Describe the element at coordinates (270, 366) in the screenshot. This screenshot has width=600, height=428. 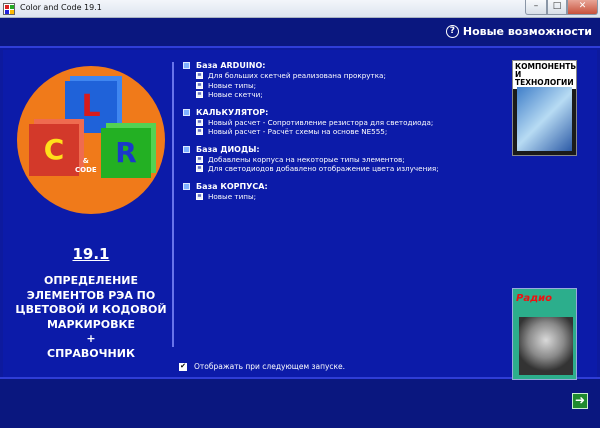
I see `show-on-startup-label: Отображать при следующем запуске.` at that location.